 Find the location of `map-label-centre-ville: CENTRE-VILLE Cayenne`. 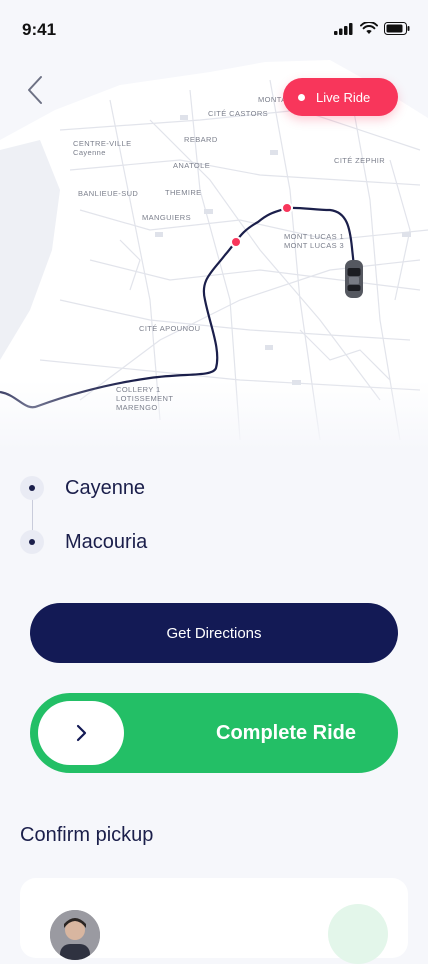

map-label-centre-ville: CENTRE-VILLE Cayenne is located at coordinates (102, 148).